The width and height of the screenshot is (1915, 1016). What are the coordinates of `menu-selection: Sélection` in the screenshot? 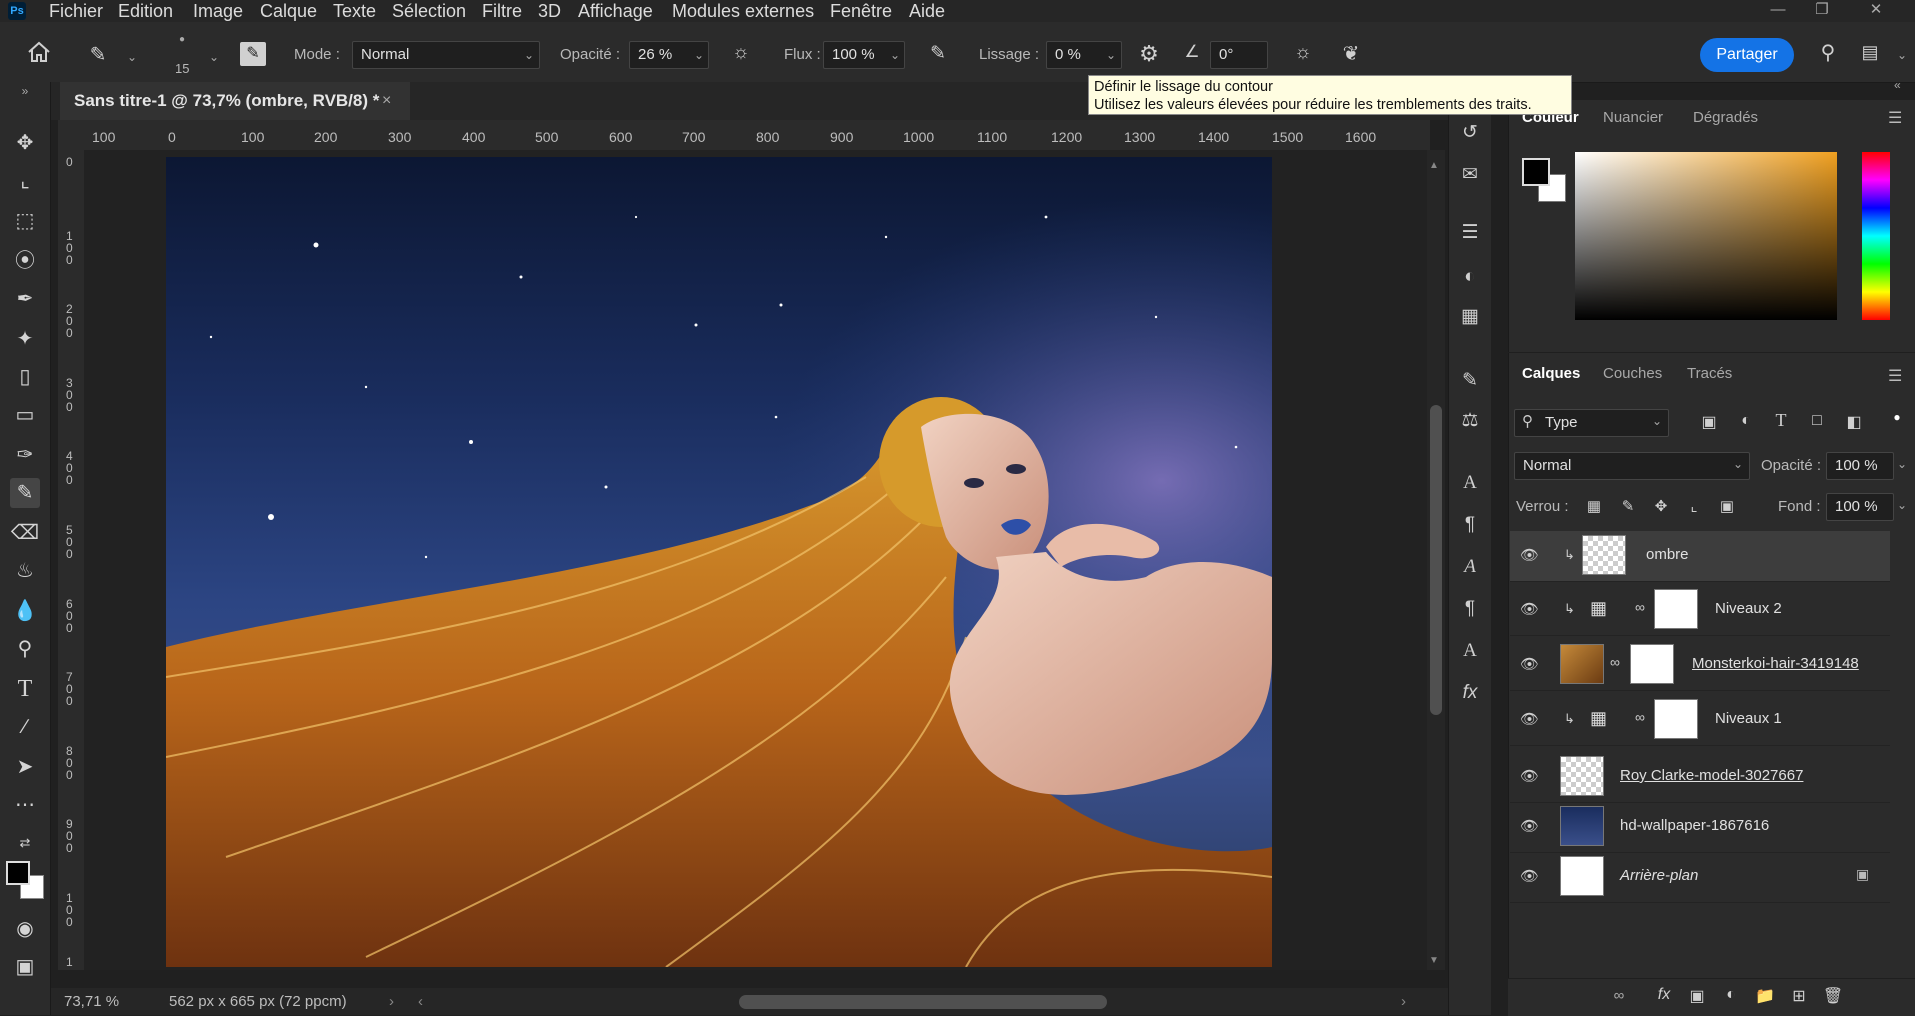 It's located at (429, 11).